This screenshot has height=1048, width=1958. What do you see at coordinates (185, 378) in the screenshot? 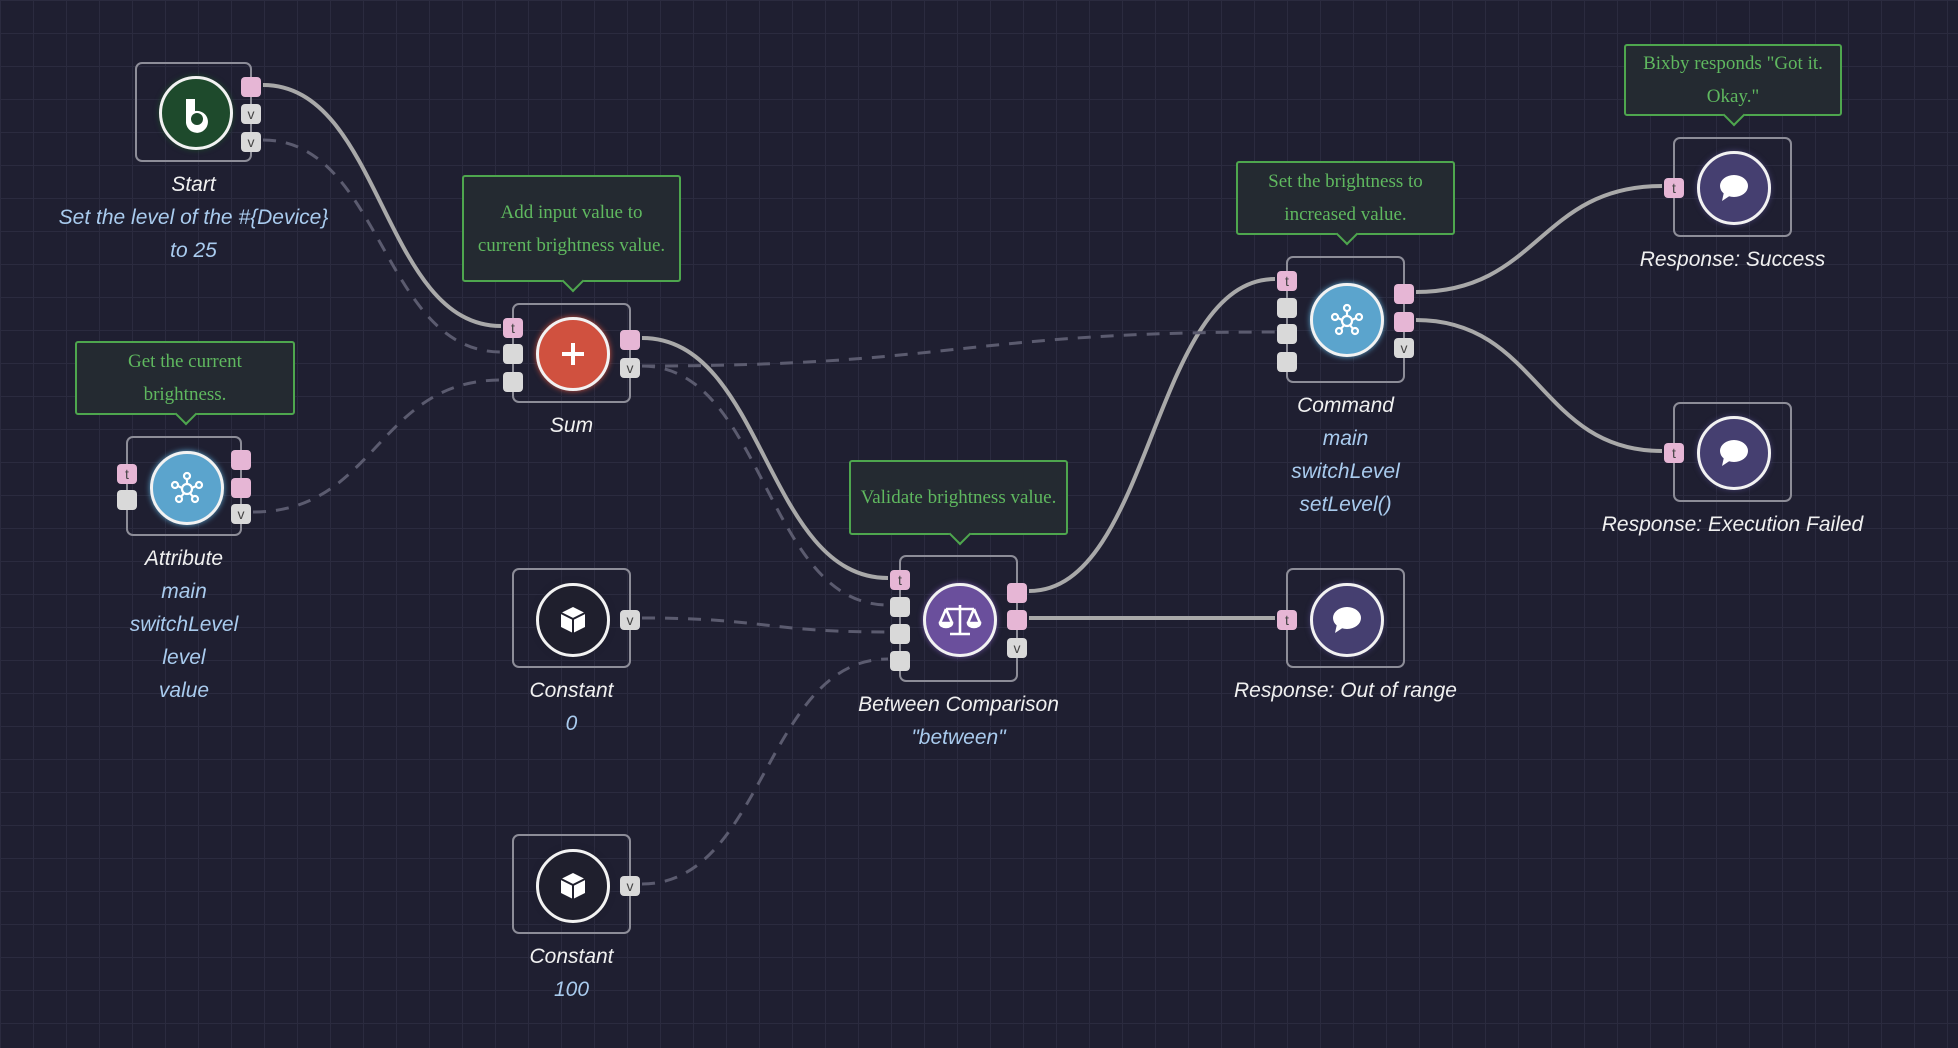
I see `comment-attribute: Get the current brightness.` at bounding box center [185, 378].